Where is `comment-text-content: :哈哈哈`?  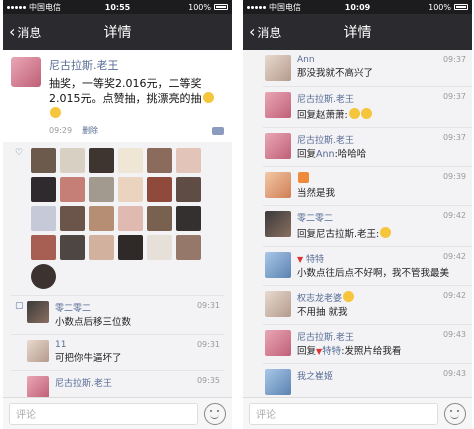 comment-text-content: :哈哈哈 is located at coordinates (350, 154).